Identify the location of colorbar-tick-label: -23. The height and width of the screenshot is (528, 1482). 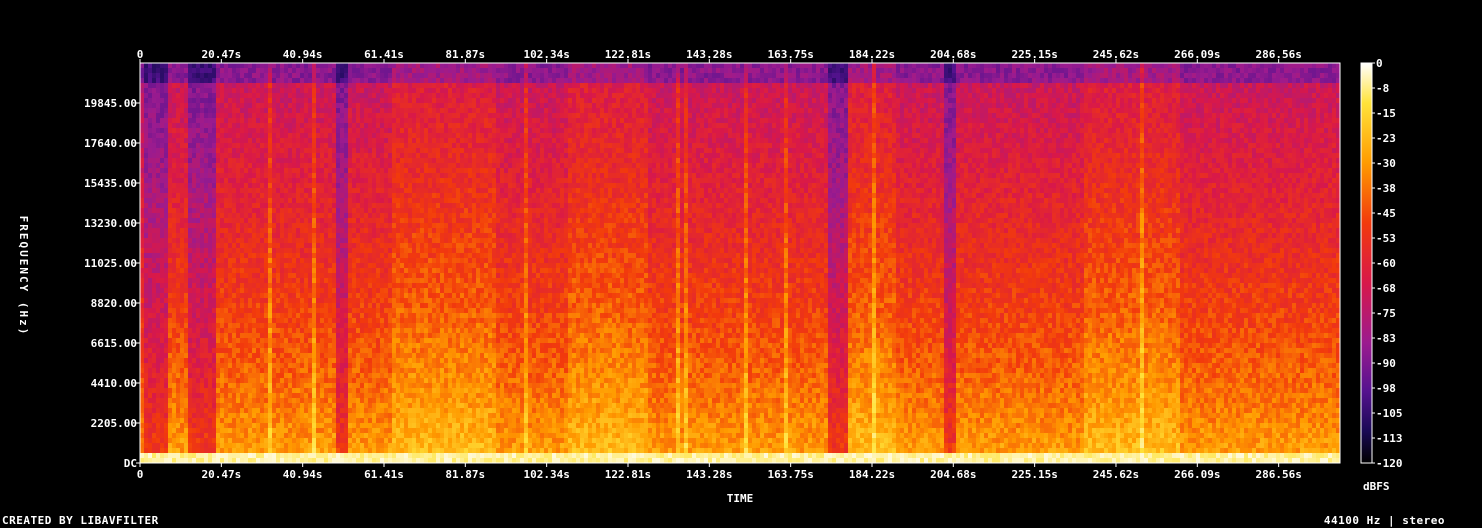
(1386, 138).